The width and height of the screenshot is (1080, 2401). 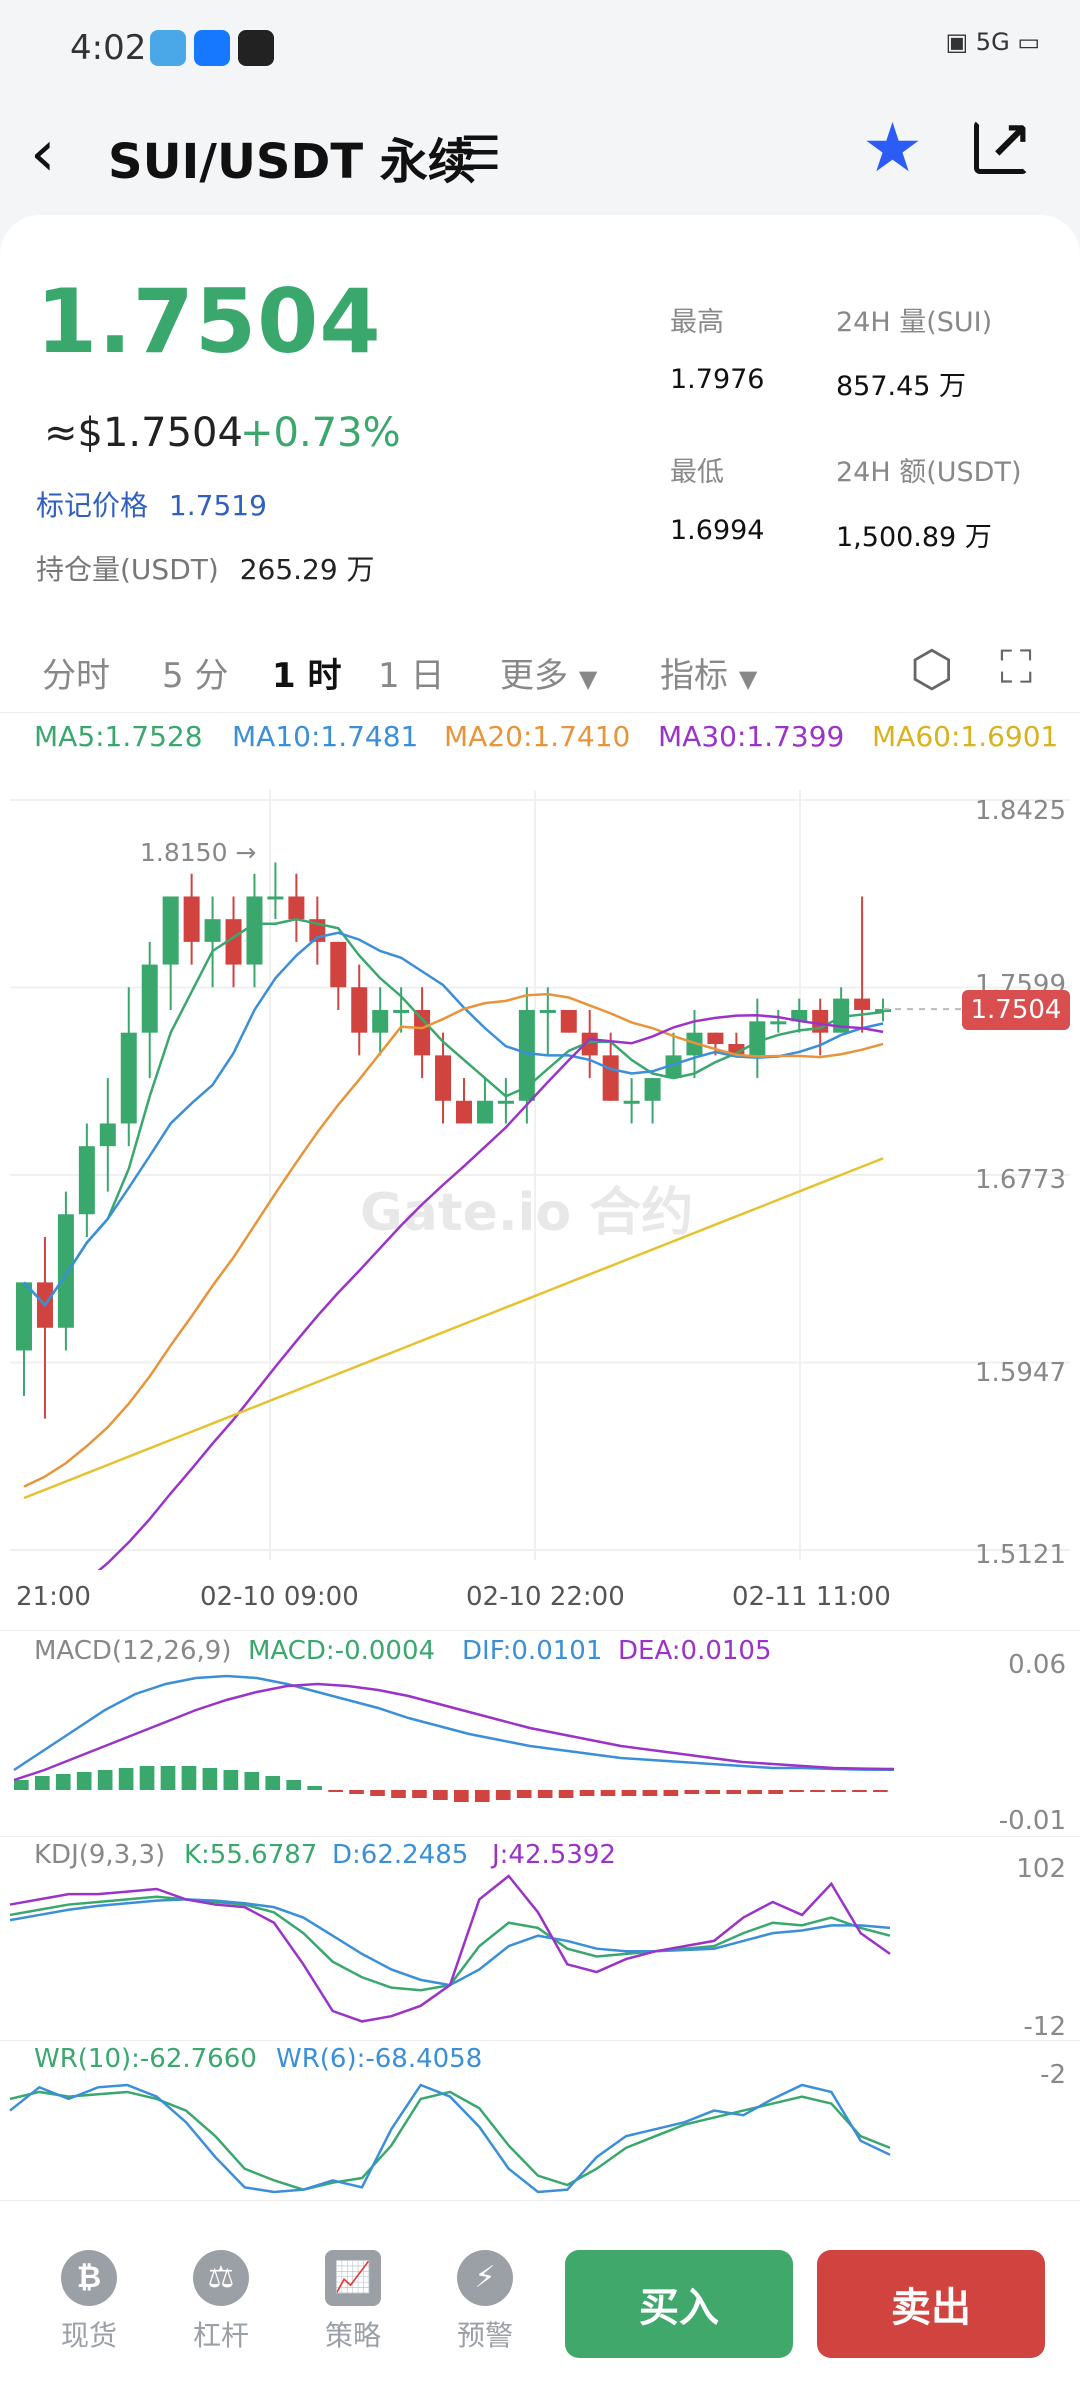 What do you see at coordinates (1053, 2075) in the screenshot?
I see `wr-ymax: -2` at bounding box center [1053, 2075].